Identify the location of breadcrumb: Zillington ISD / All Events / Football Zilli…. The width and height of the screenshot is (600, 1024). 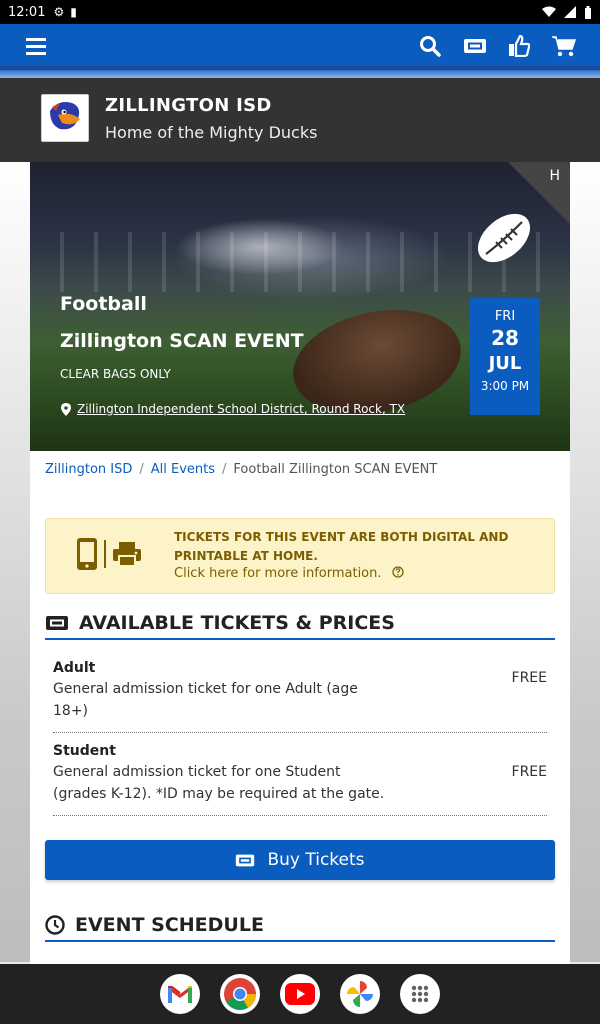
(241, 469).